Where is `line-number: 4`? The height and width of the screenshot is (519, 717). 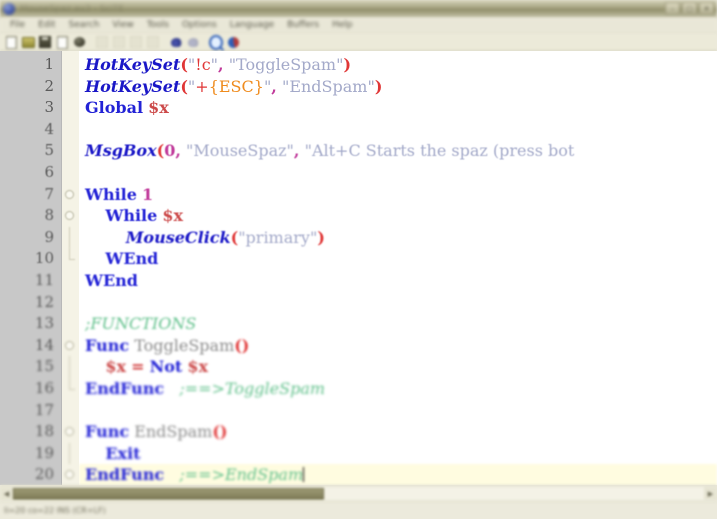
line-number: 4 is located at coordinates (49, 128).